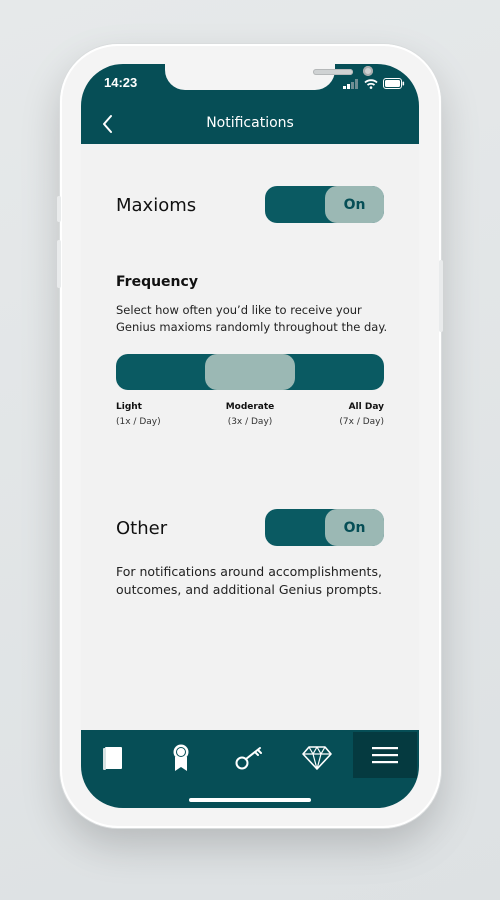 This screenshot has height=900, width=500. I want to click on frequency-option-rate: (1x / Day), so click(138, 422).